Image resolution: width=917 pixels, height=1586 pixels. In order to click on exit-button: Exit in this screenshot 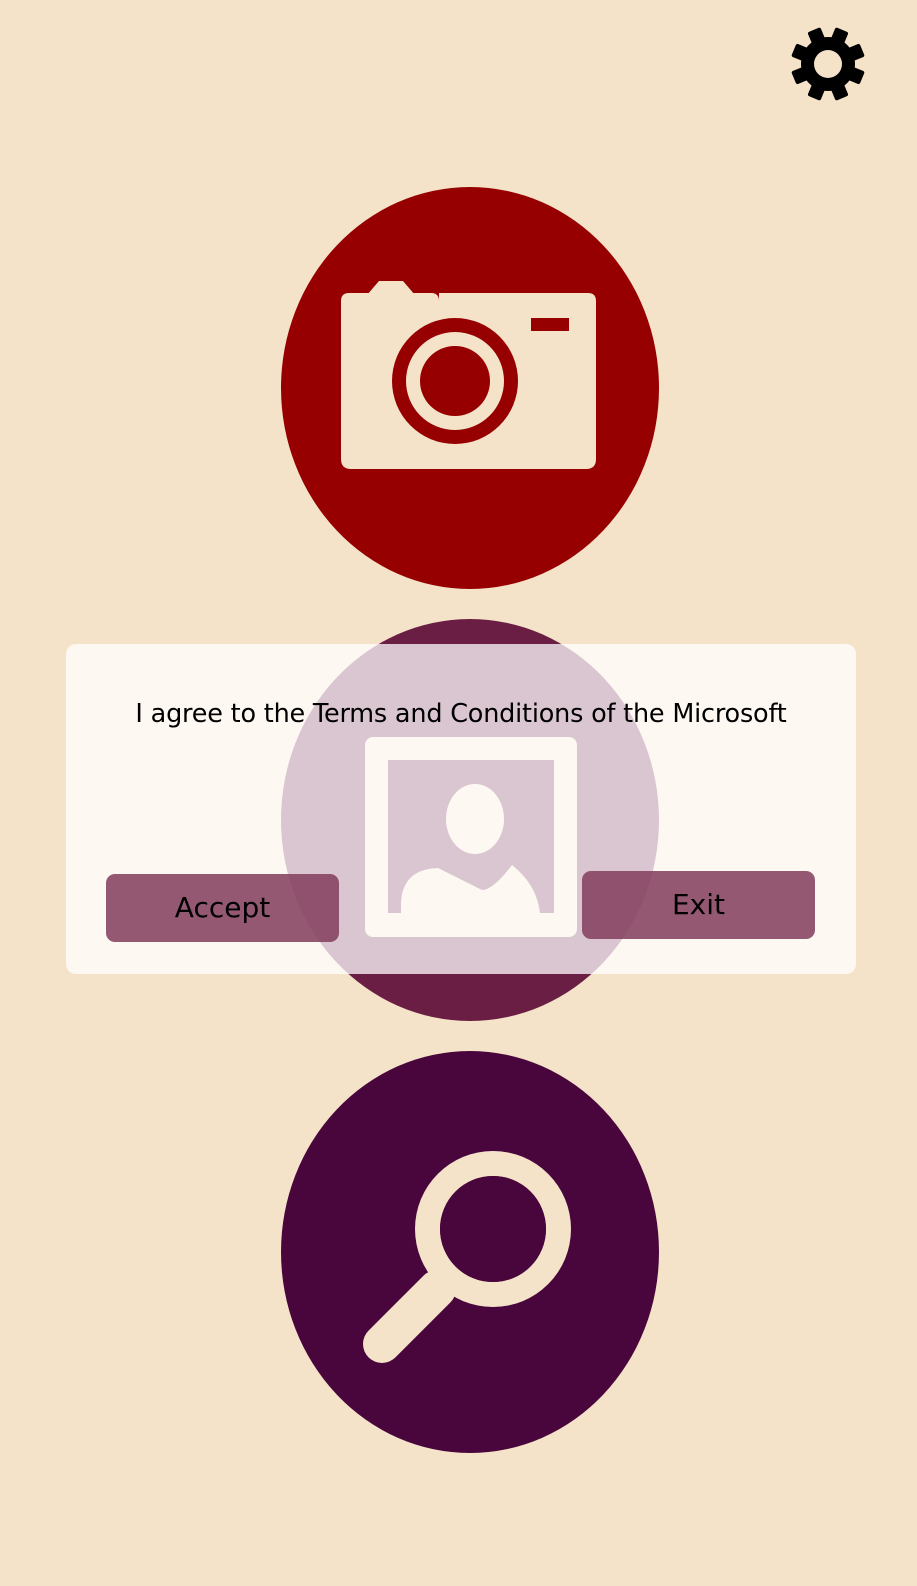, I will do `click(698, 905)`.